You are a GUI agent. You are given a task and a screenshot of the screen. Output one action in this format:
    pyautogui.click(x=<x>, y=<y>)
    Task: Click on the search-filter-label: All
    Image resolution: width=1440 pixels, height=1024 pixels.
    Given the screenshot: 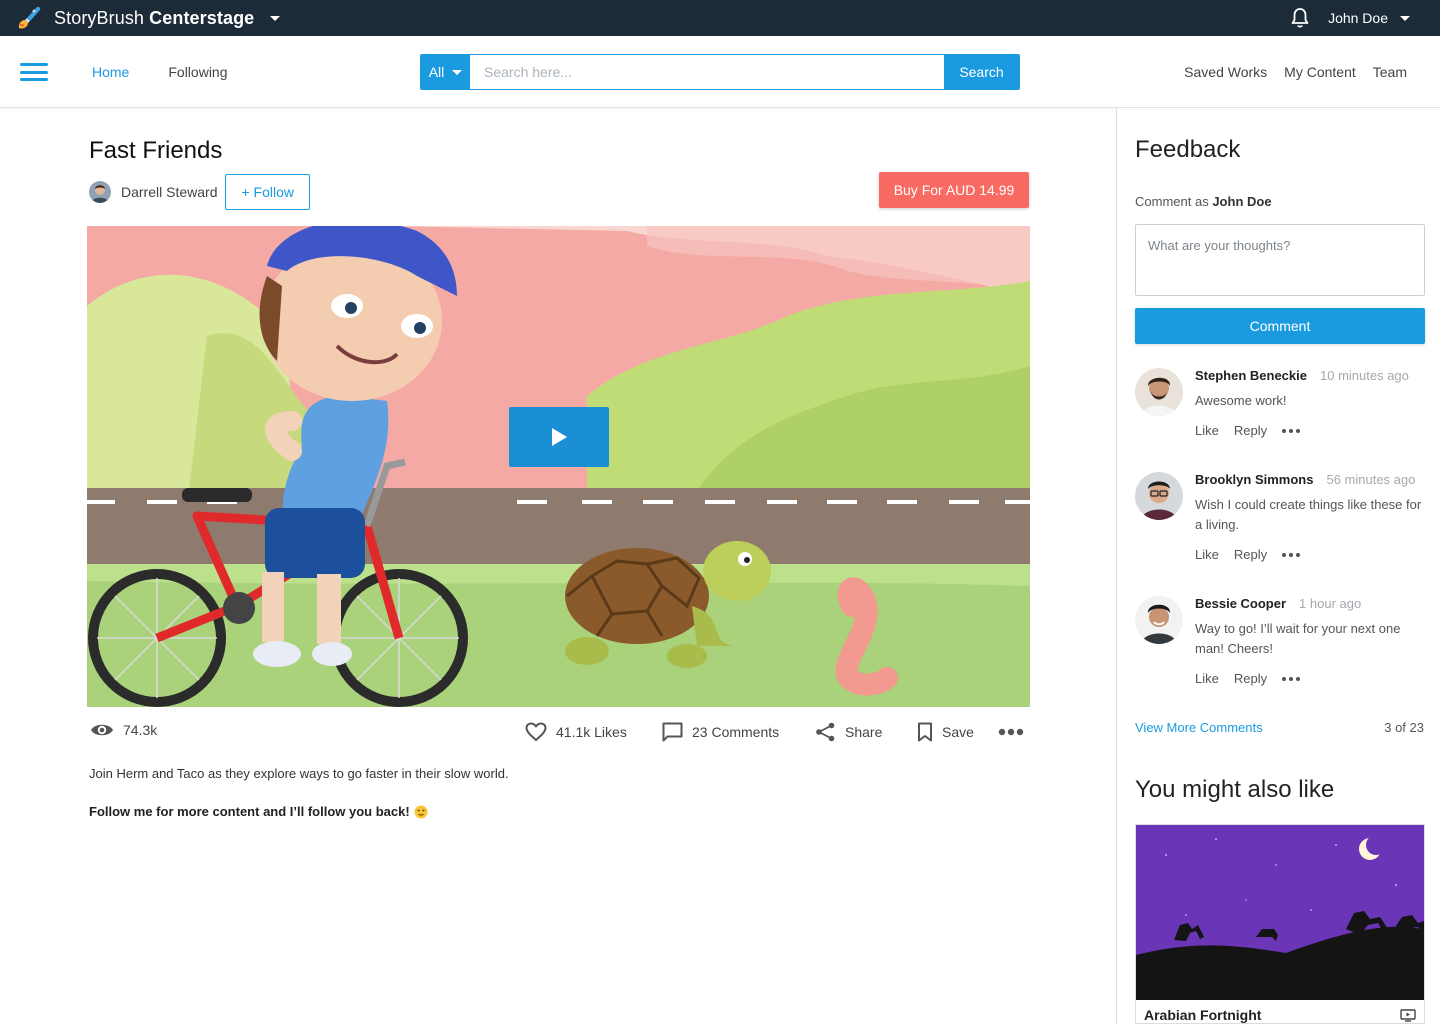 What is the action you would take?
    pyautogui.click(x=436, y=72)
    